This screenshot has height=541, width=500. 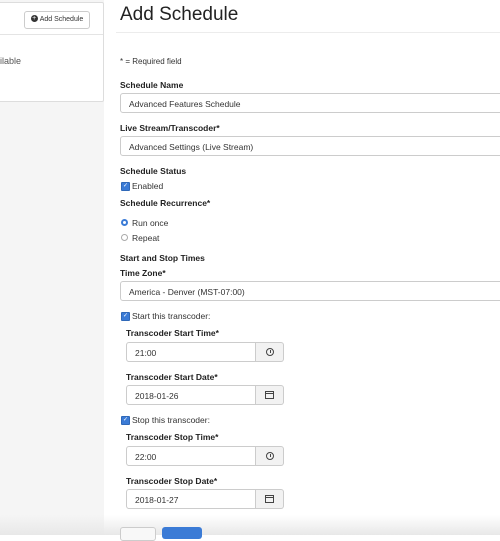 What do you see at coordinates (172, 437) in the screenshot?
I see `stop-time-label: Transcoder Stop Time*` at bounding box center [172, 437].